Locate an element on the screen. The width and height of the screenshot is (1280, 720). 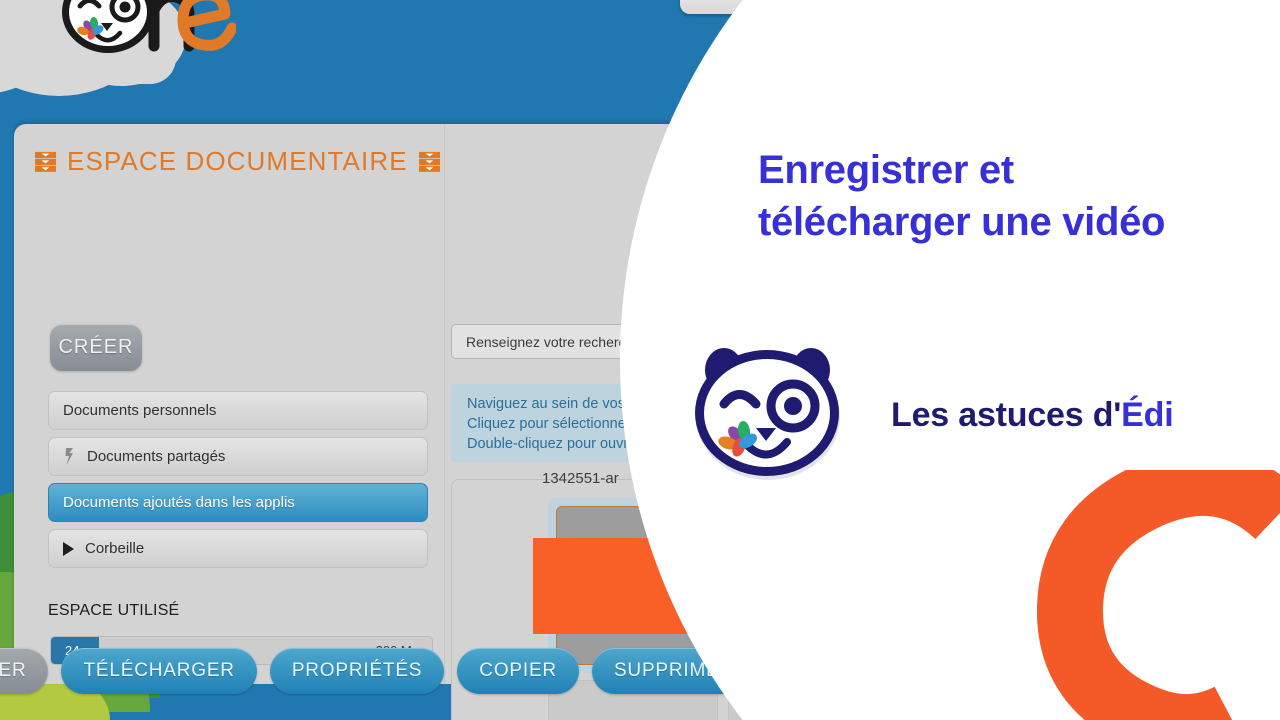
share-icon is located at coordinates (69, 456).